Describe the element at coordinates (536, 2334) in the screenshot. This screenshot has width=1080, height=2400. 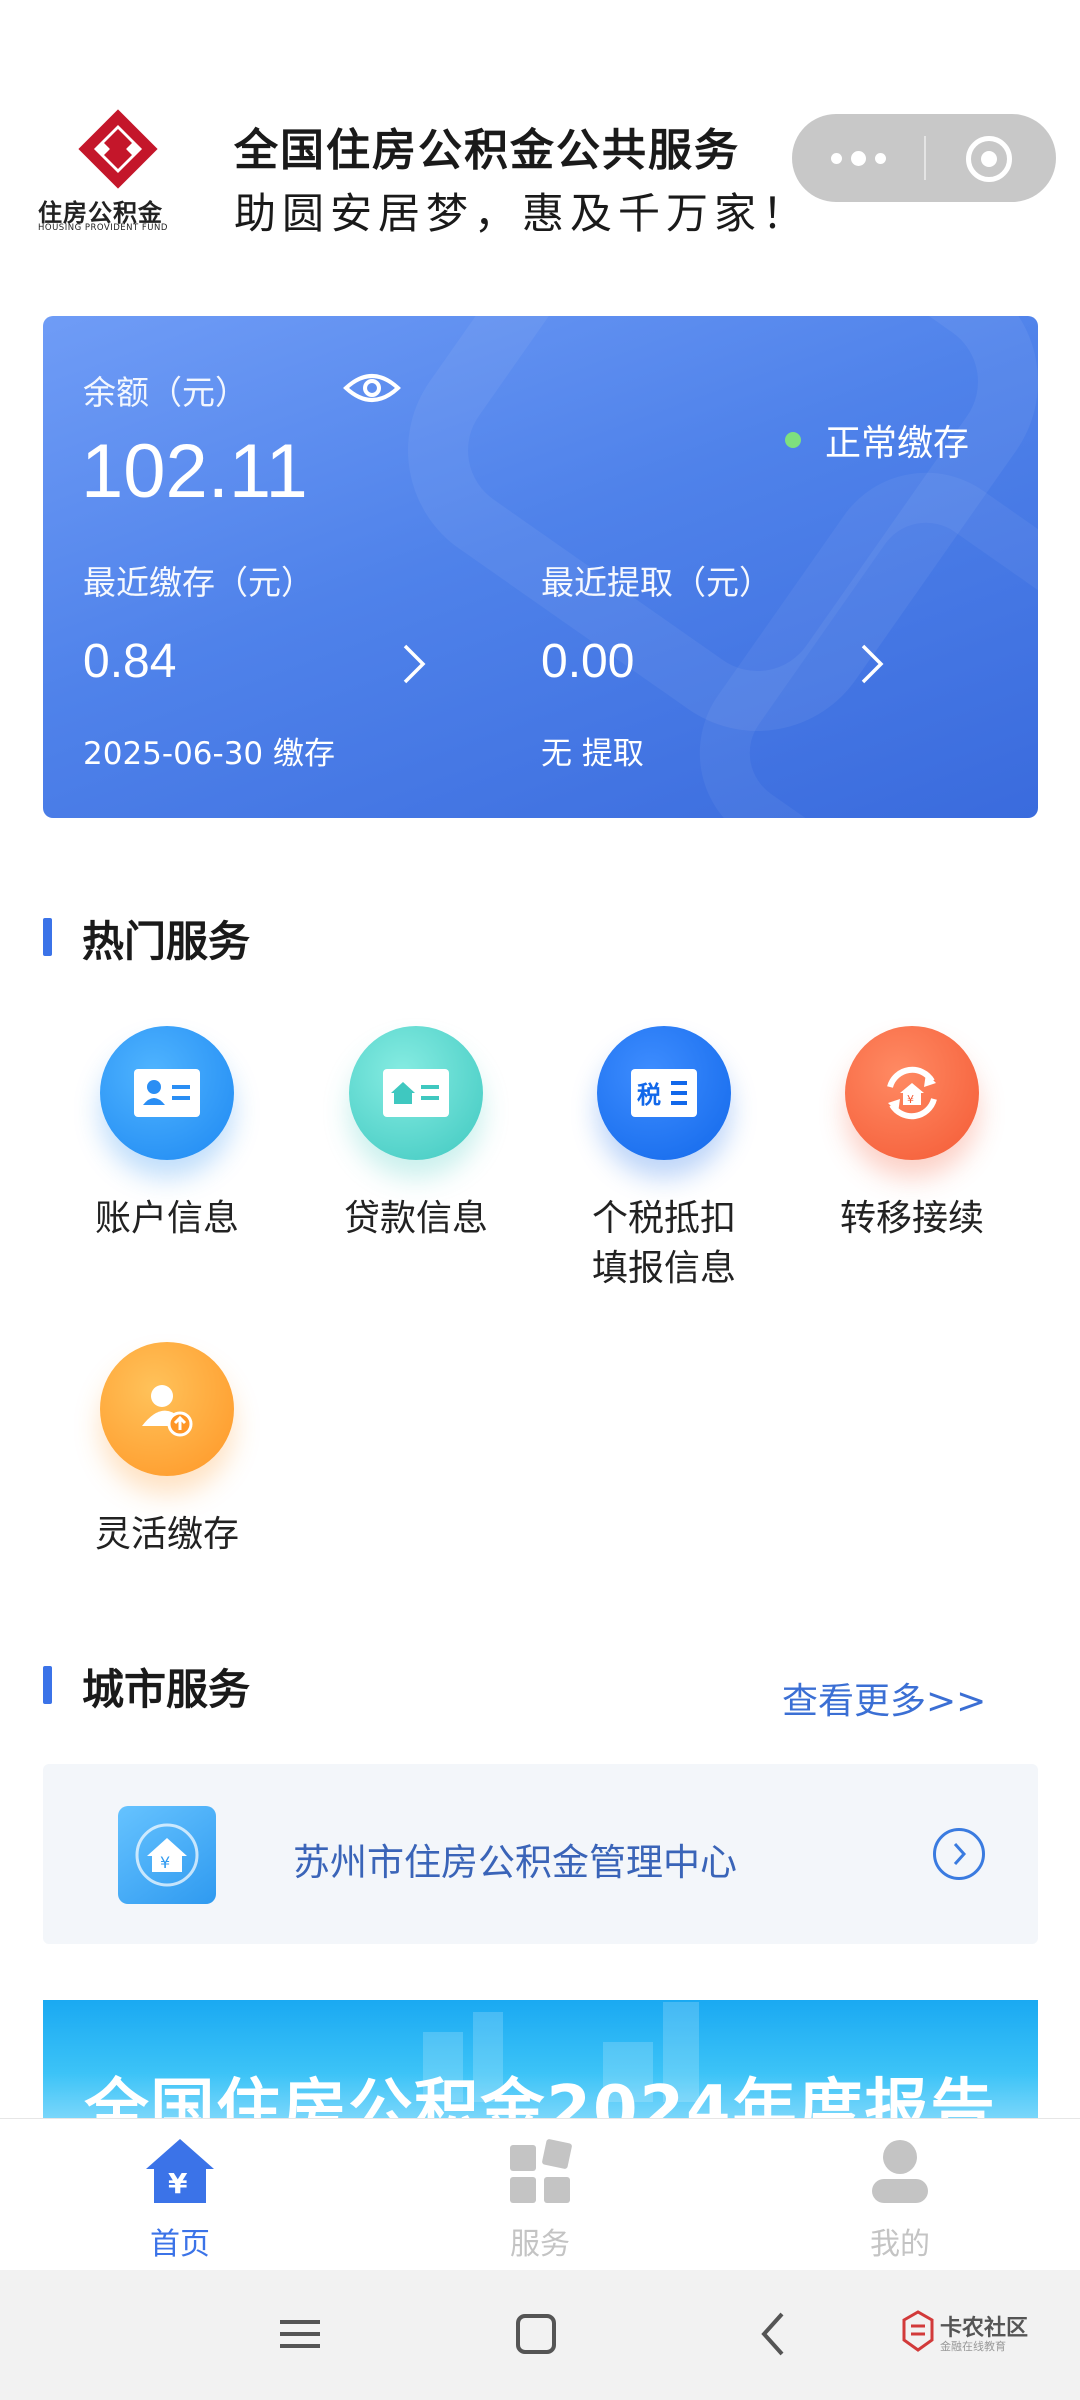
I see `home-square-icon` at that location.